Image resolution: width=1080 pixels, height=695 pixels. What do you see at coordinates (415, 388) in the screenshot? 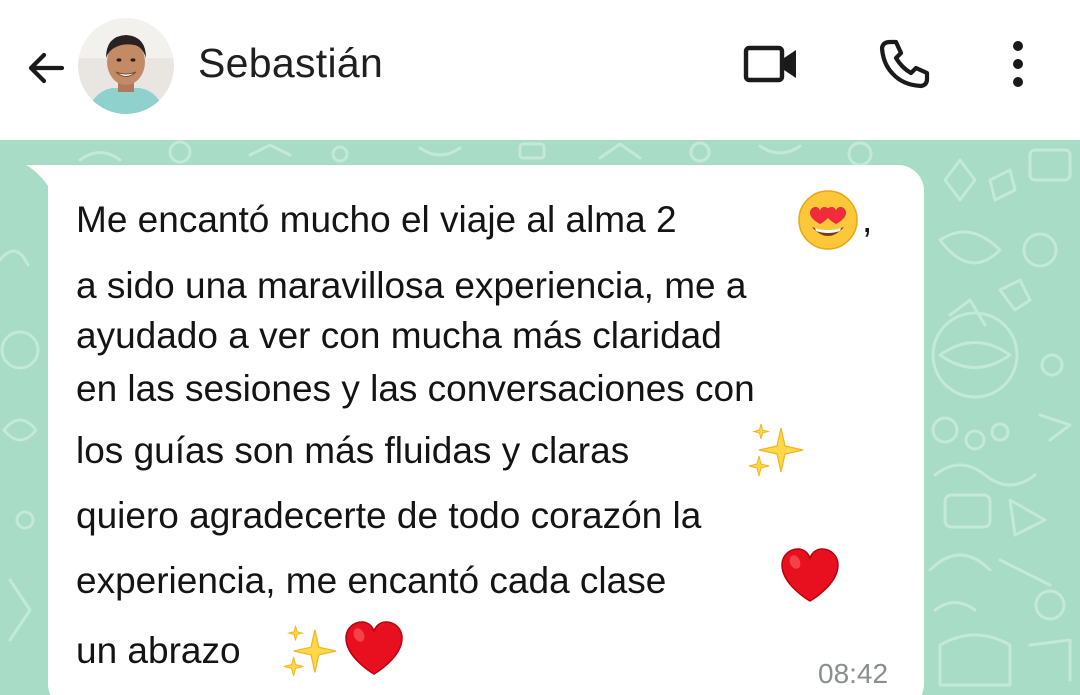
I see `message-line: en las sesiones y las conversaciones con` at bounding box center [415, 388].